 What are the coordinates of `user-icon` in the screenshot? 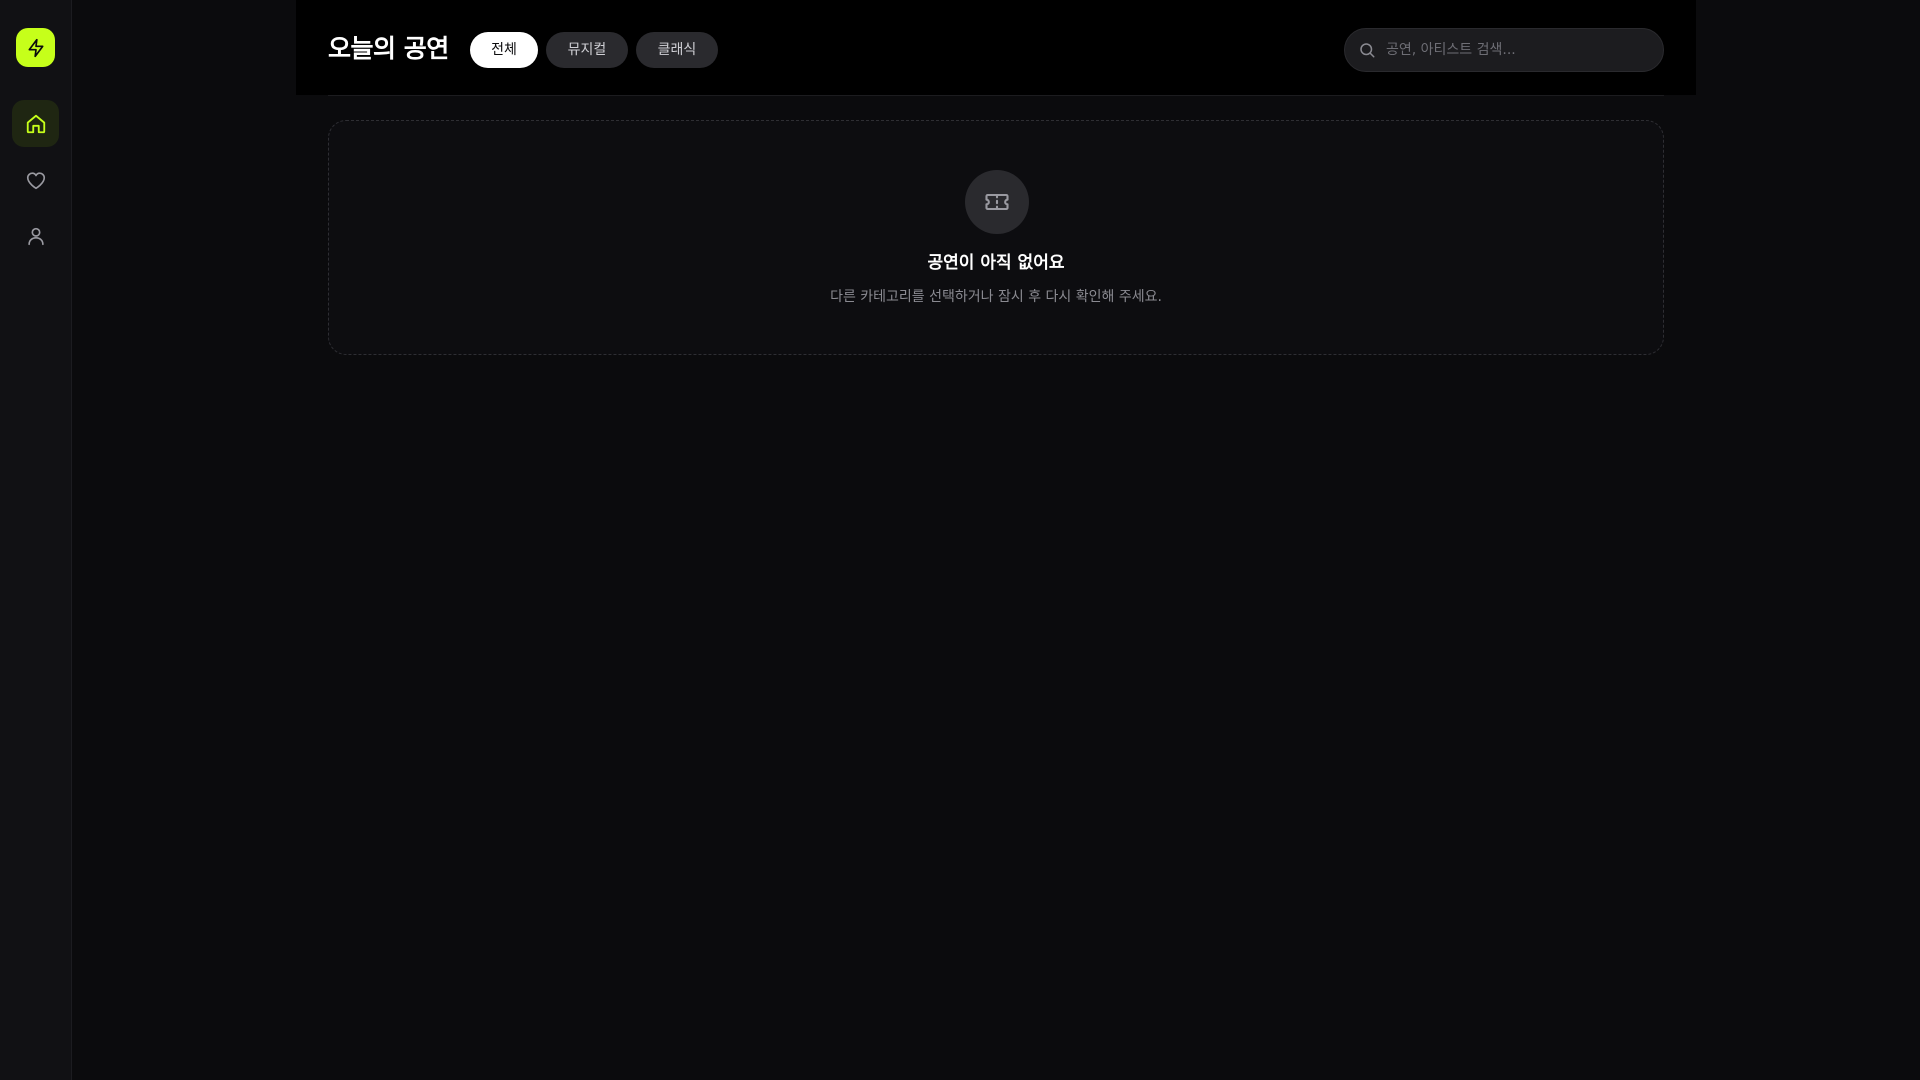 It's located at (35, 236).